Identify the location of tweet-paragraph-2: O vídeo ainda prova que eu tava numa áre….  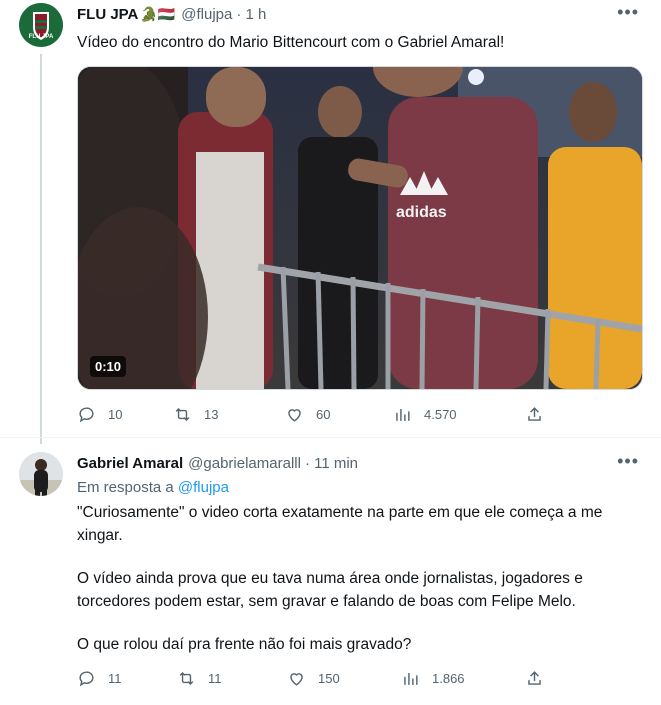
(330, 590).